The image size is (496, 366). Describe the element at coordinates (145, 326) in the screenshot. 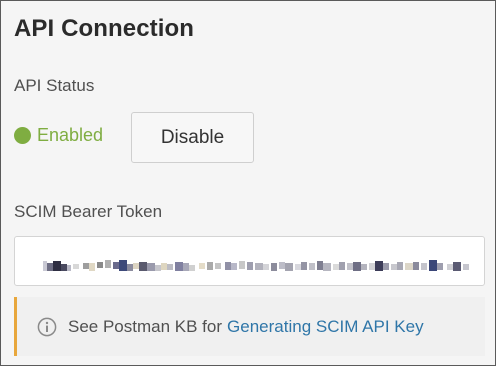

I see `info-text: See Postman KB for` at that location.